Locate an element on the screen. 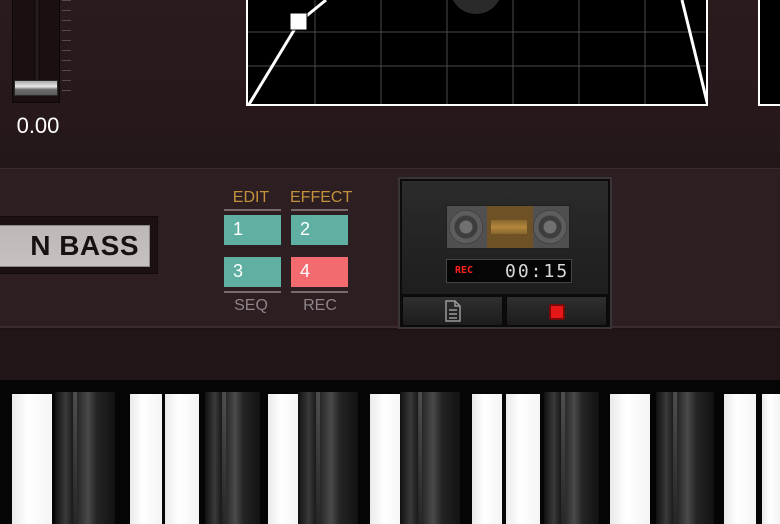 The height and width of the screenshot is (524, 780). volume-value: 0.00 is located at coordinates (38, 125).